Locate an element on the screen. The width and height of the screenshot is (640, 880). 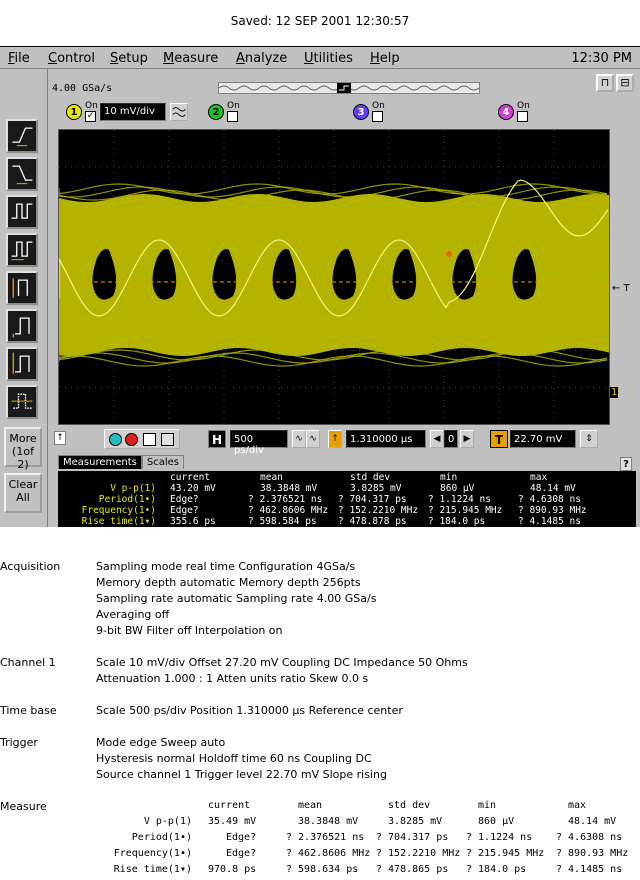
measure-col-current: current is located at coordinates (229, 805).